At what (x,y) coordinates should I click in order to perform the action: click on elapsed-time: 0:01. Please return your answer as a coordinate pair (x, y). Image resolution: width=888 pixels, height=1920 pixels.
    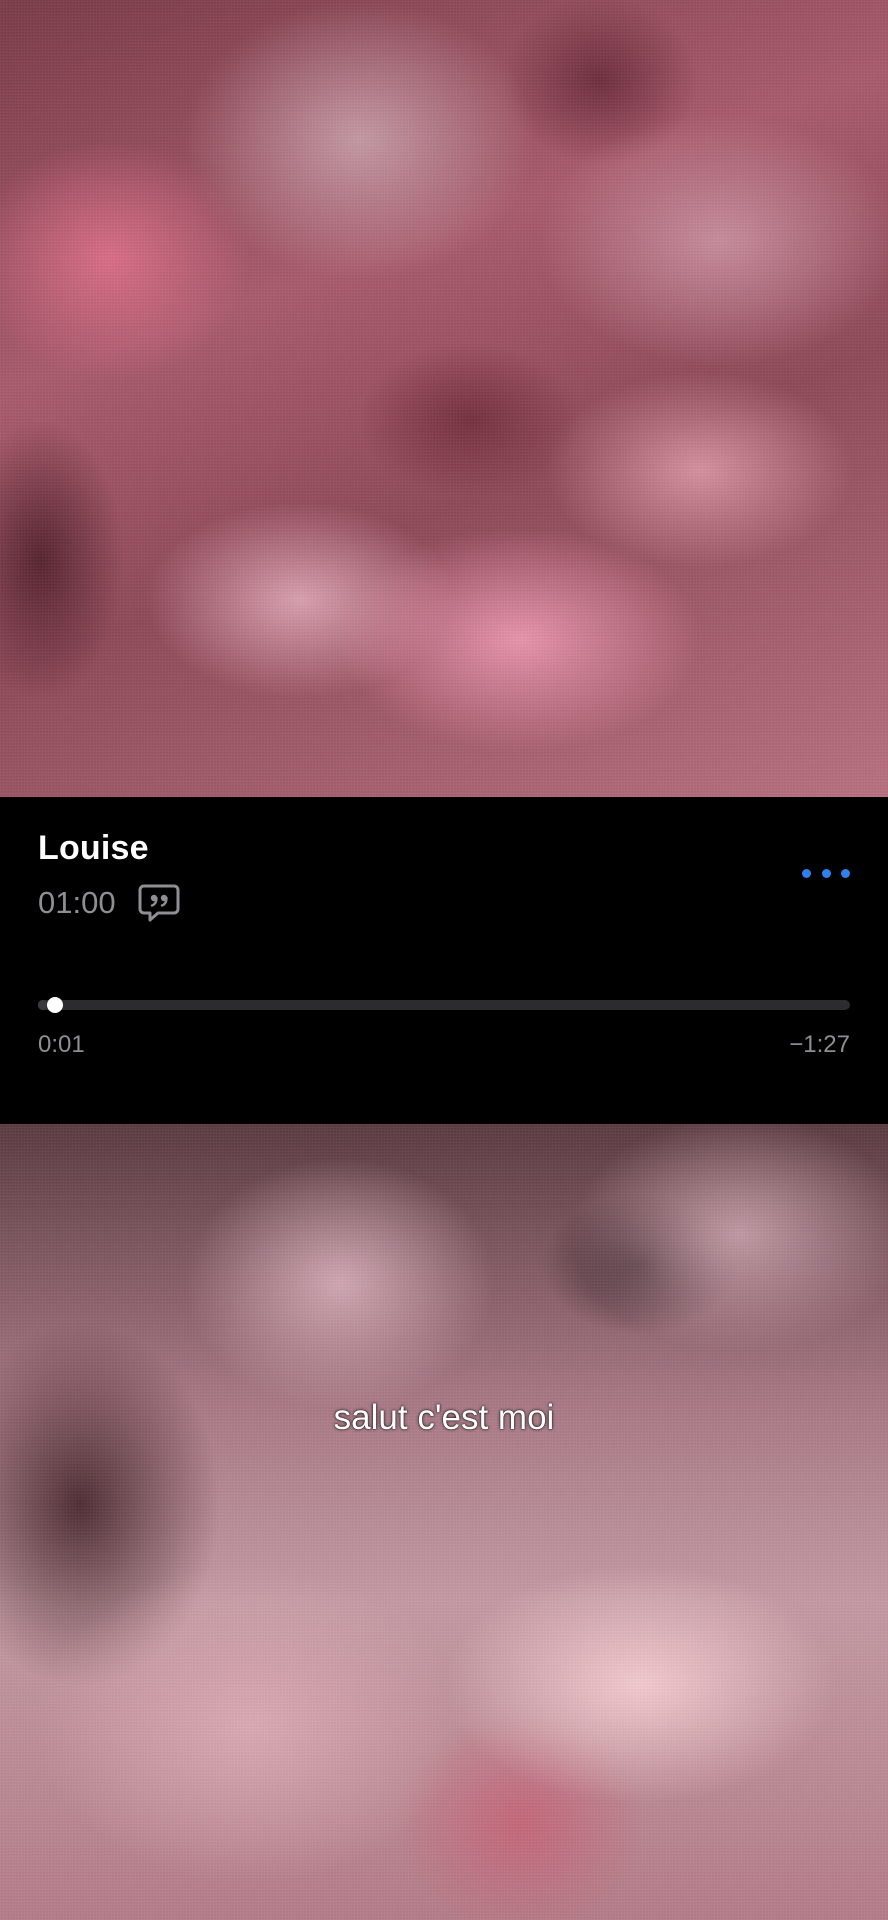
    Looking at the image, I should click on (61, 1044).